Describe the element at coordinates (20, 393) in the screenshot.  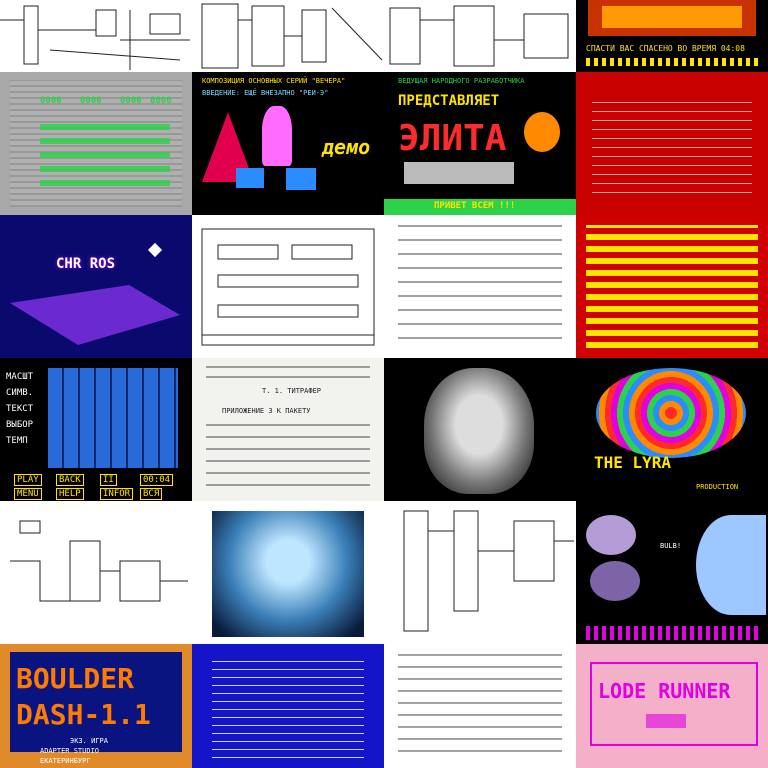
I see `player-label: СИМВ.` at that location.